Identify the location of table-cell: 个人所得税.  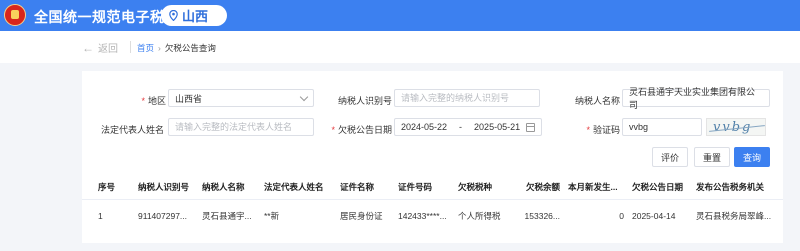
(479, 216).